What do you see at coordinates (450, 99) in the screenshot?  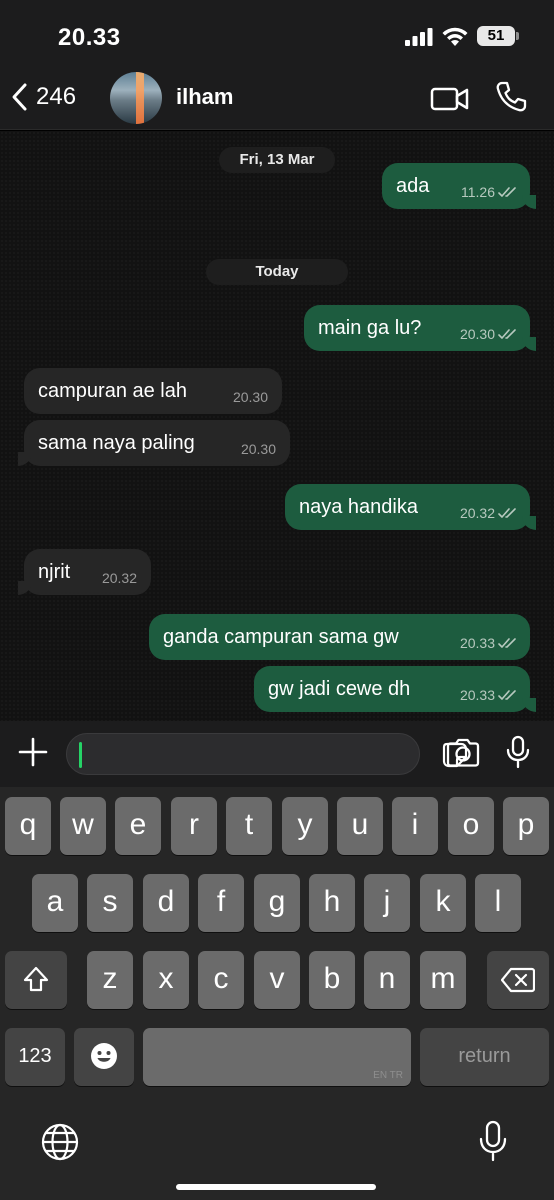 I see `video-call-icon` at bounding box center [450, 99].